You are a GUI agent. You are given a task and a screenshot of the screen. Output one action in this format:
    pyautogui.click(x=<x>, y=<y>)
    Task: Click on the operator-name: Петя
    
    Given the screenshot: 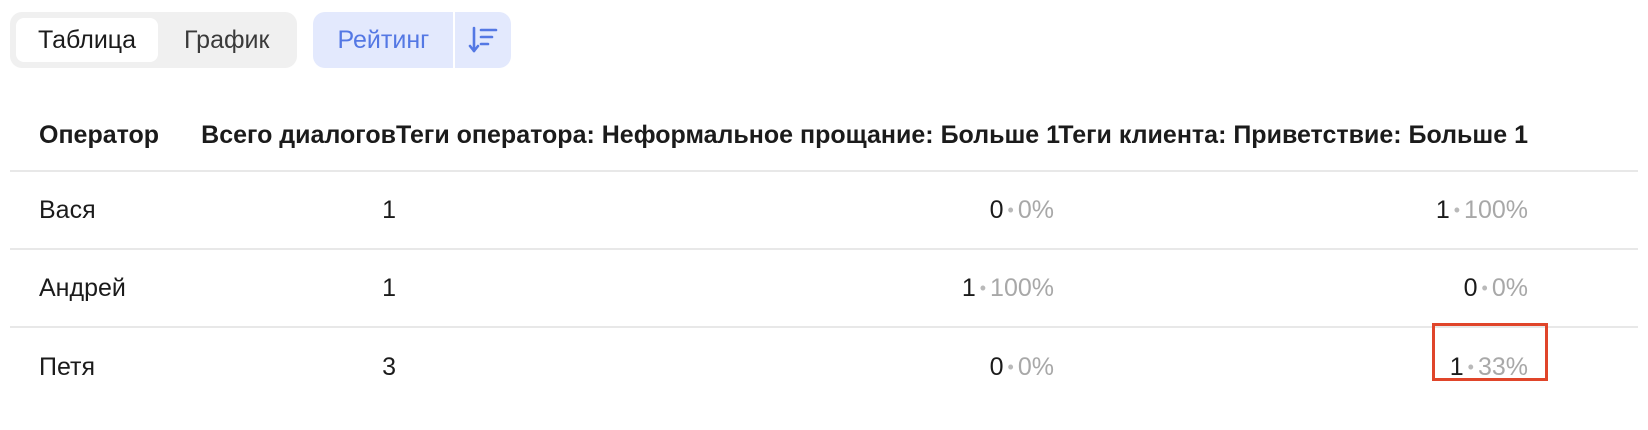 What is the action you would take?
    pyautogui.click(x=67, y=366)
    